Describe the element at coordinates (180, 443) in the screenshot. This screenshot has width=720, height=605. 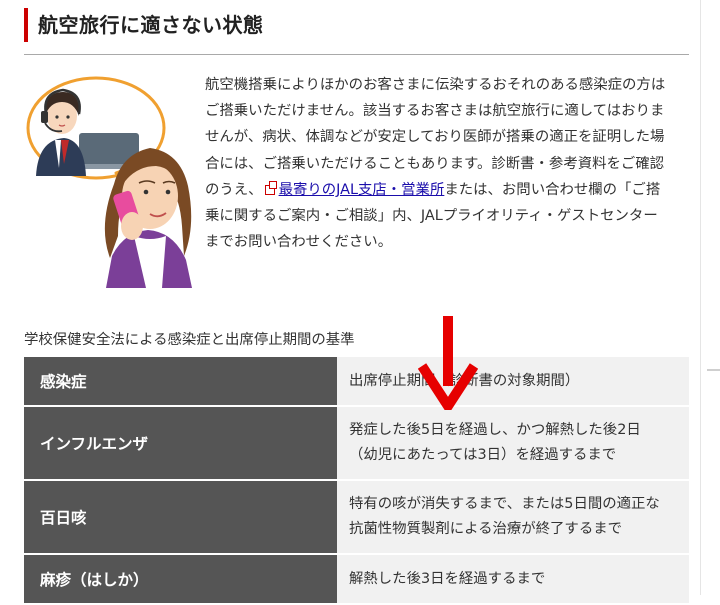
I see `disease-name: インフルエンザ` at that location.